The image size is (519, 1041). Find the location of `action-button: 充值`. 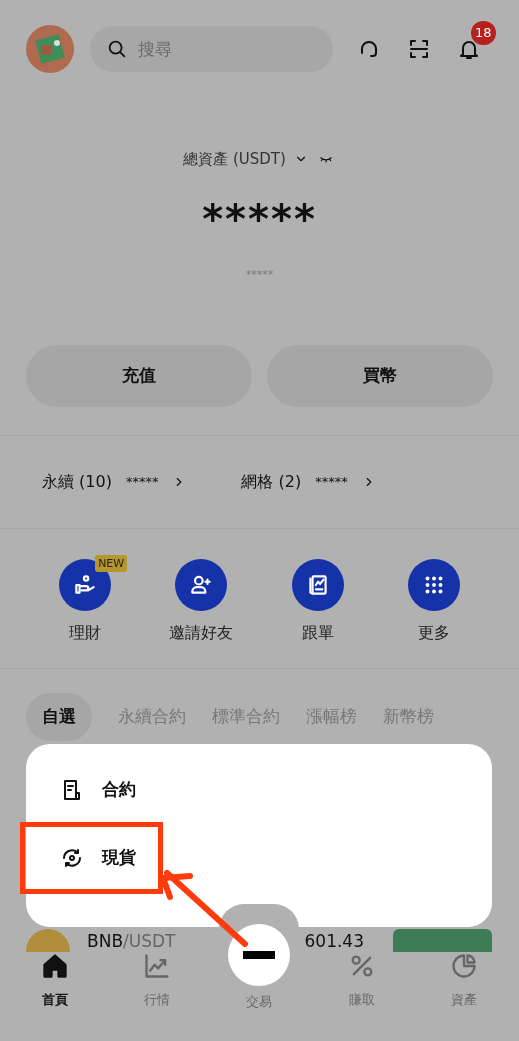

action-button: 充值 is located at coordinates (139, 376).